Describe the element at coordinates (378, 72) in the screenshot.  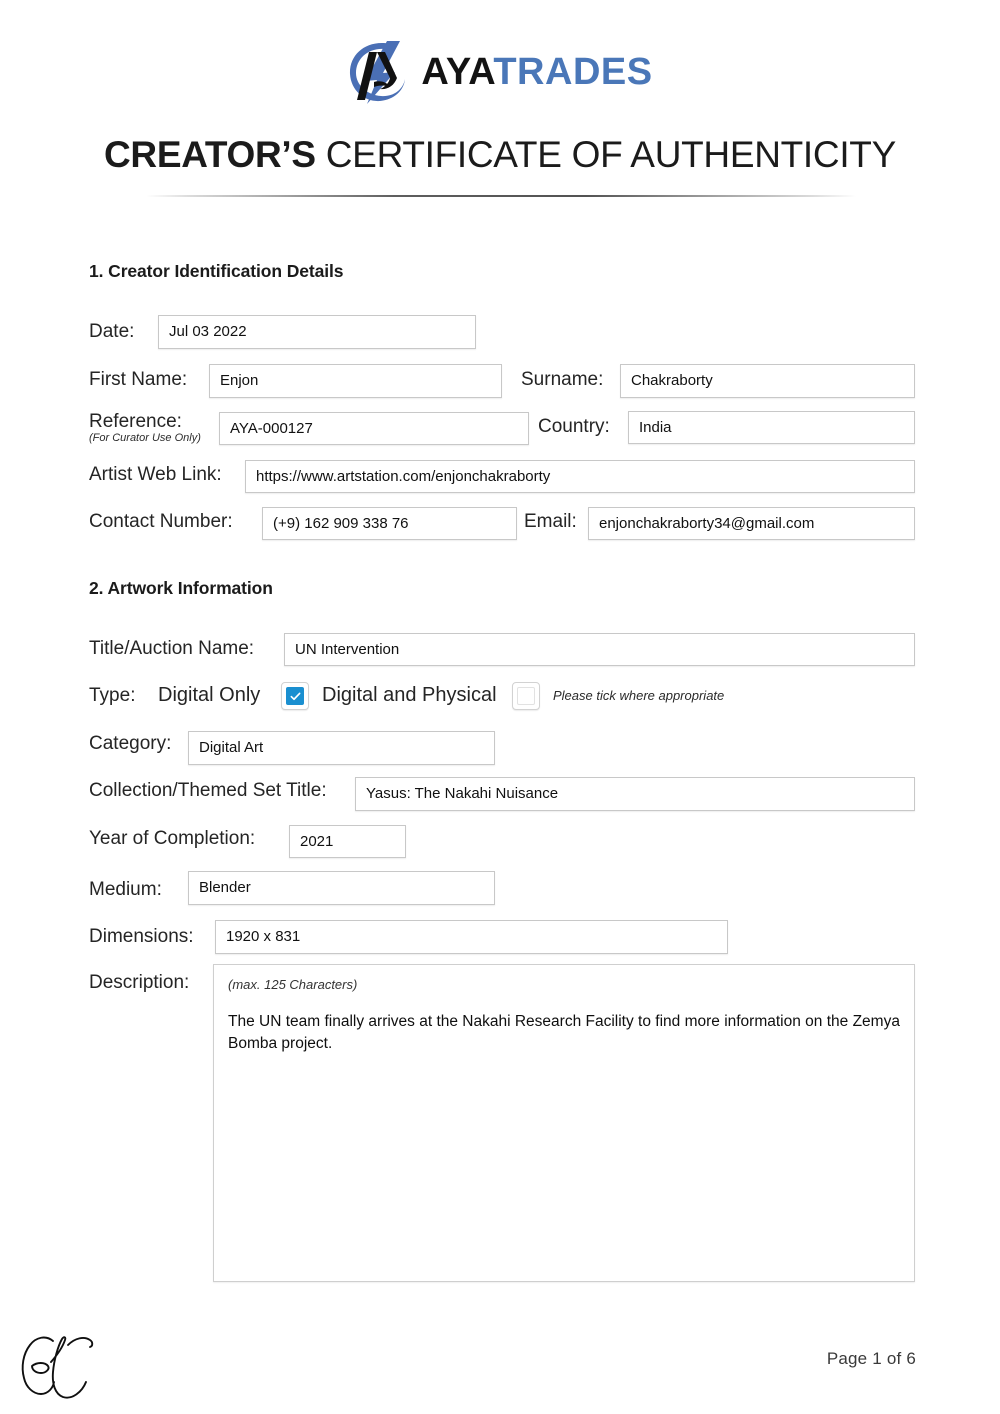
I see `ayatrades-swoosh-logo-icon` at that location.